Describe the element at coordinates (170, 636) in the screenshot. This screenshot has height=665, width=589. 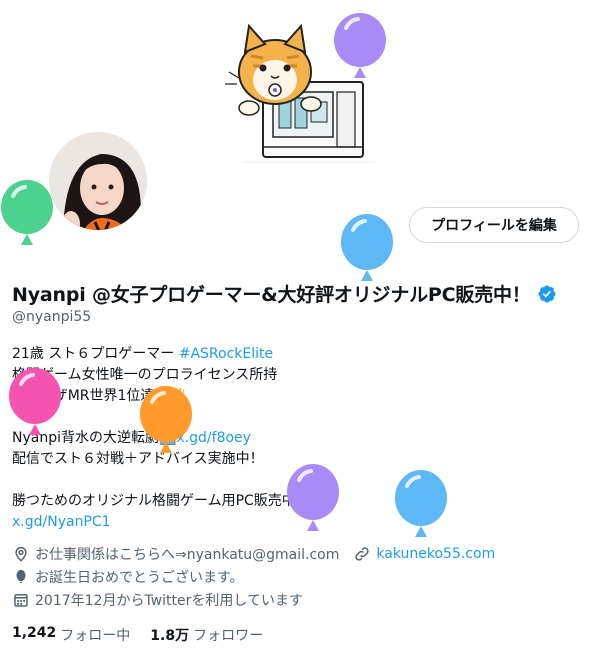
I see `followers-count: 1.8万` at that location.